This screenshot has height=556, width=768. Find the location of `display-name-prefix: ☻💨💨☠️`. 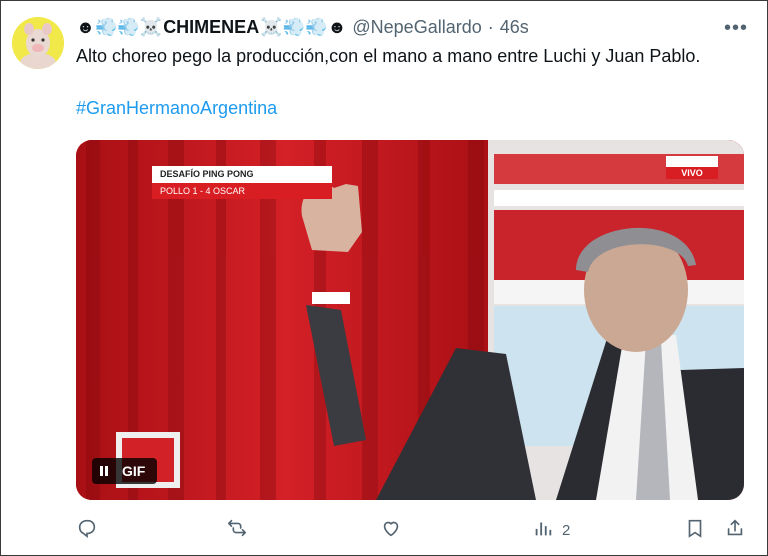

display-name-prefix: ☻💨💨☠️ is located at coordinates (119, 26).